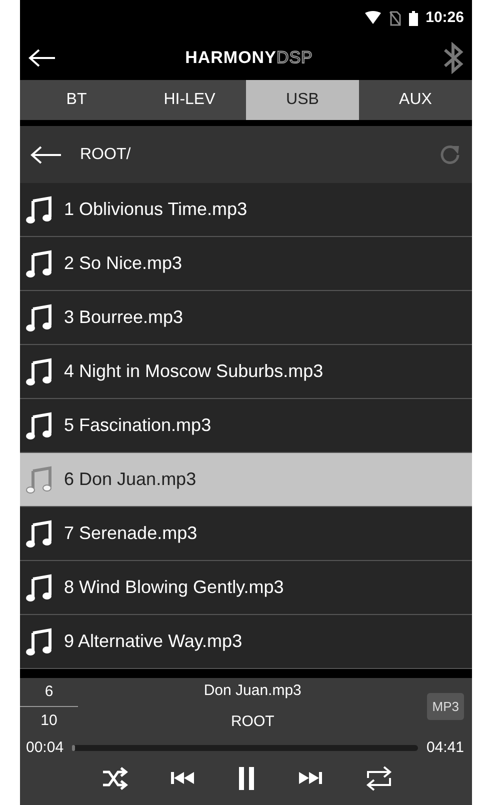 This screenshot has height=805, width=480. I want to click on file-row: 8 Wind Blowing Gently.mp3, so click(246, 588).